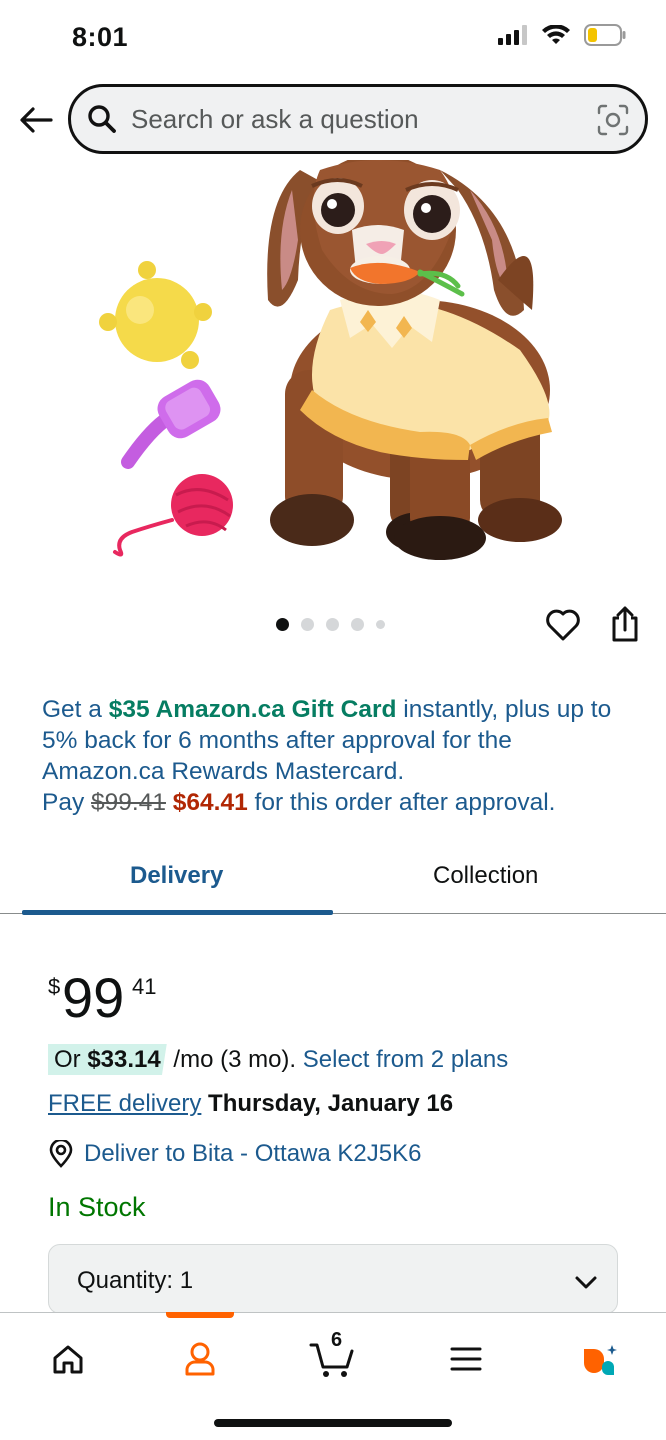 Image resolution: width=666 pixels, height=1440 pixels. Describe the element at coordinates (97, 1207) in the screenshot. I see `stock-status: In Stock` at that location.